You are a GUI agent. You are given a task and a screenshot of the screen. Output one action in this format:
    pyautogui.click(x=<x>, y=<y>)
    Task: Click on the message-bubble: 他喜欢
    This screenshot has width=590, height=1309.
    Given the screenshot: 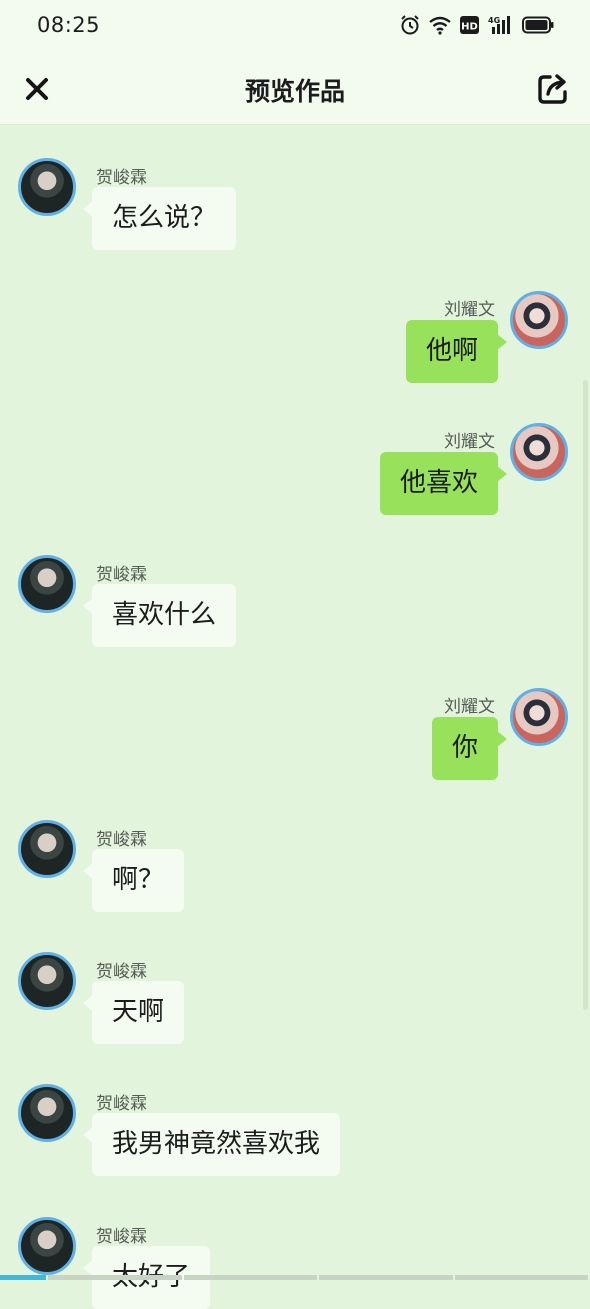 What is the action you would take?
    pyautogui.click(x=443, y=483)
    